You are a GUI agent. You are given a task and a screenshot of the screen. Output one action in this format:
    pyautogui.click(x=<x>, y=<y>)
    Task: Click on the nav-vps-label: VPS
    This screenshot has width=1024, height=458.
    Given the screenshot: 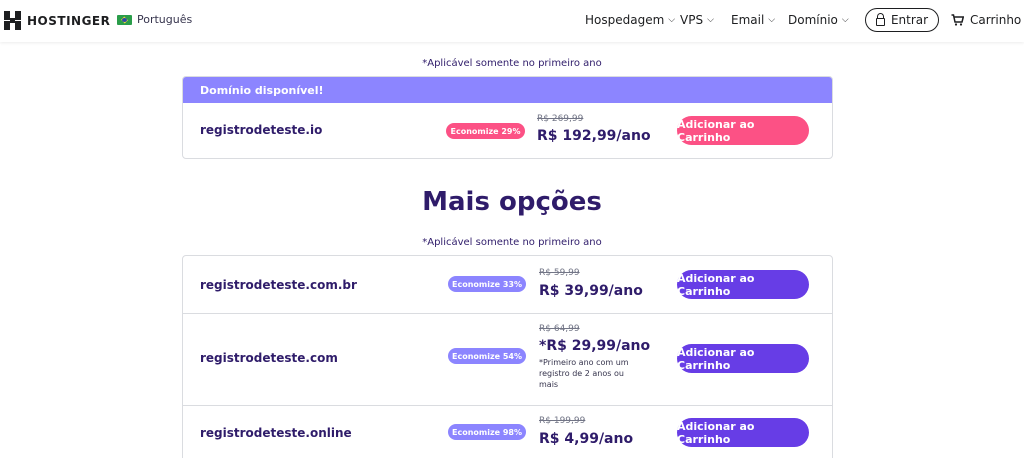 What is the action you would take?
    pyautogui.click(x=692, y=20)
    